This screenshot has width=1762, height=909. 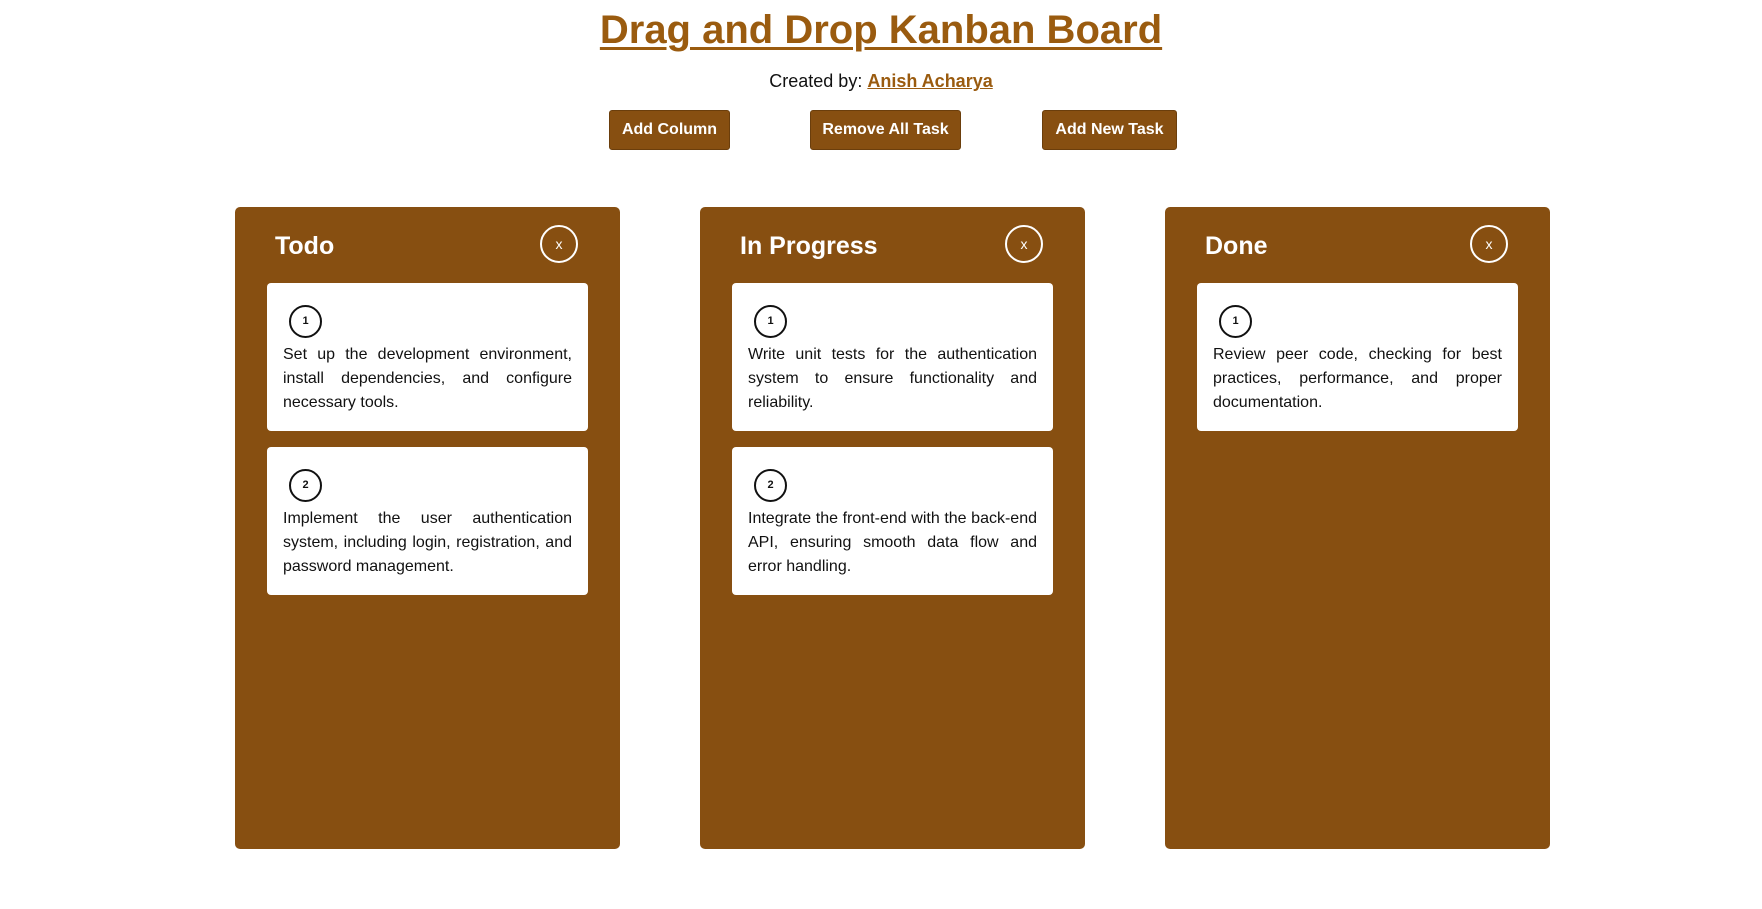 I want to click on column-title: Done, so click(x=1236, y=246).